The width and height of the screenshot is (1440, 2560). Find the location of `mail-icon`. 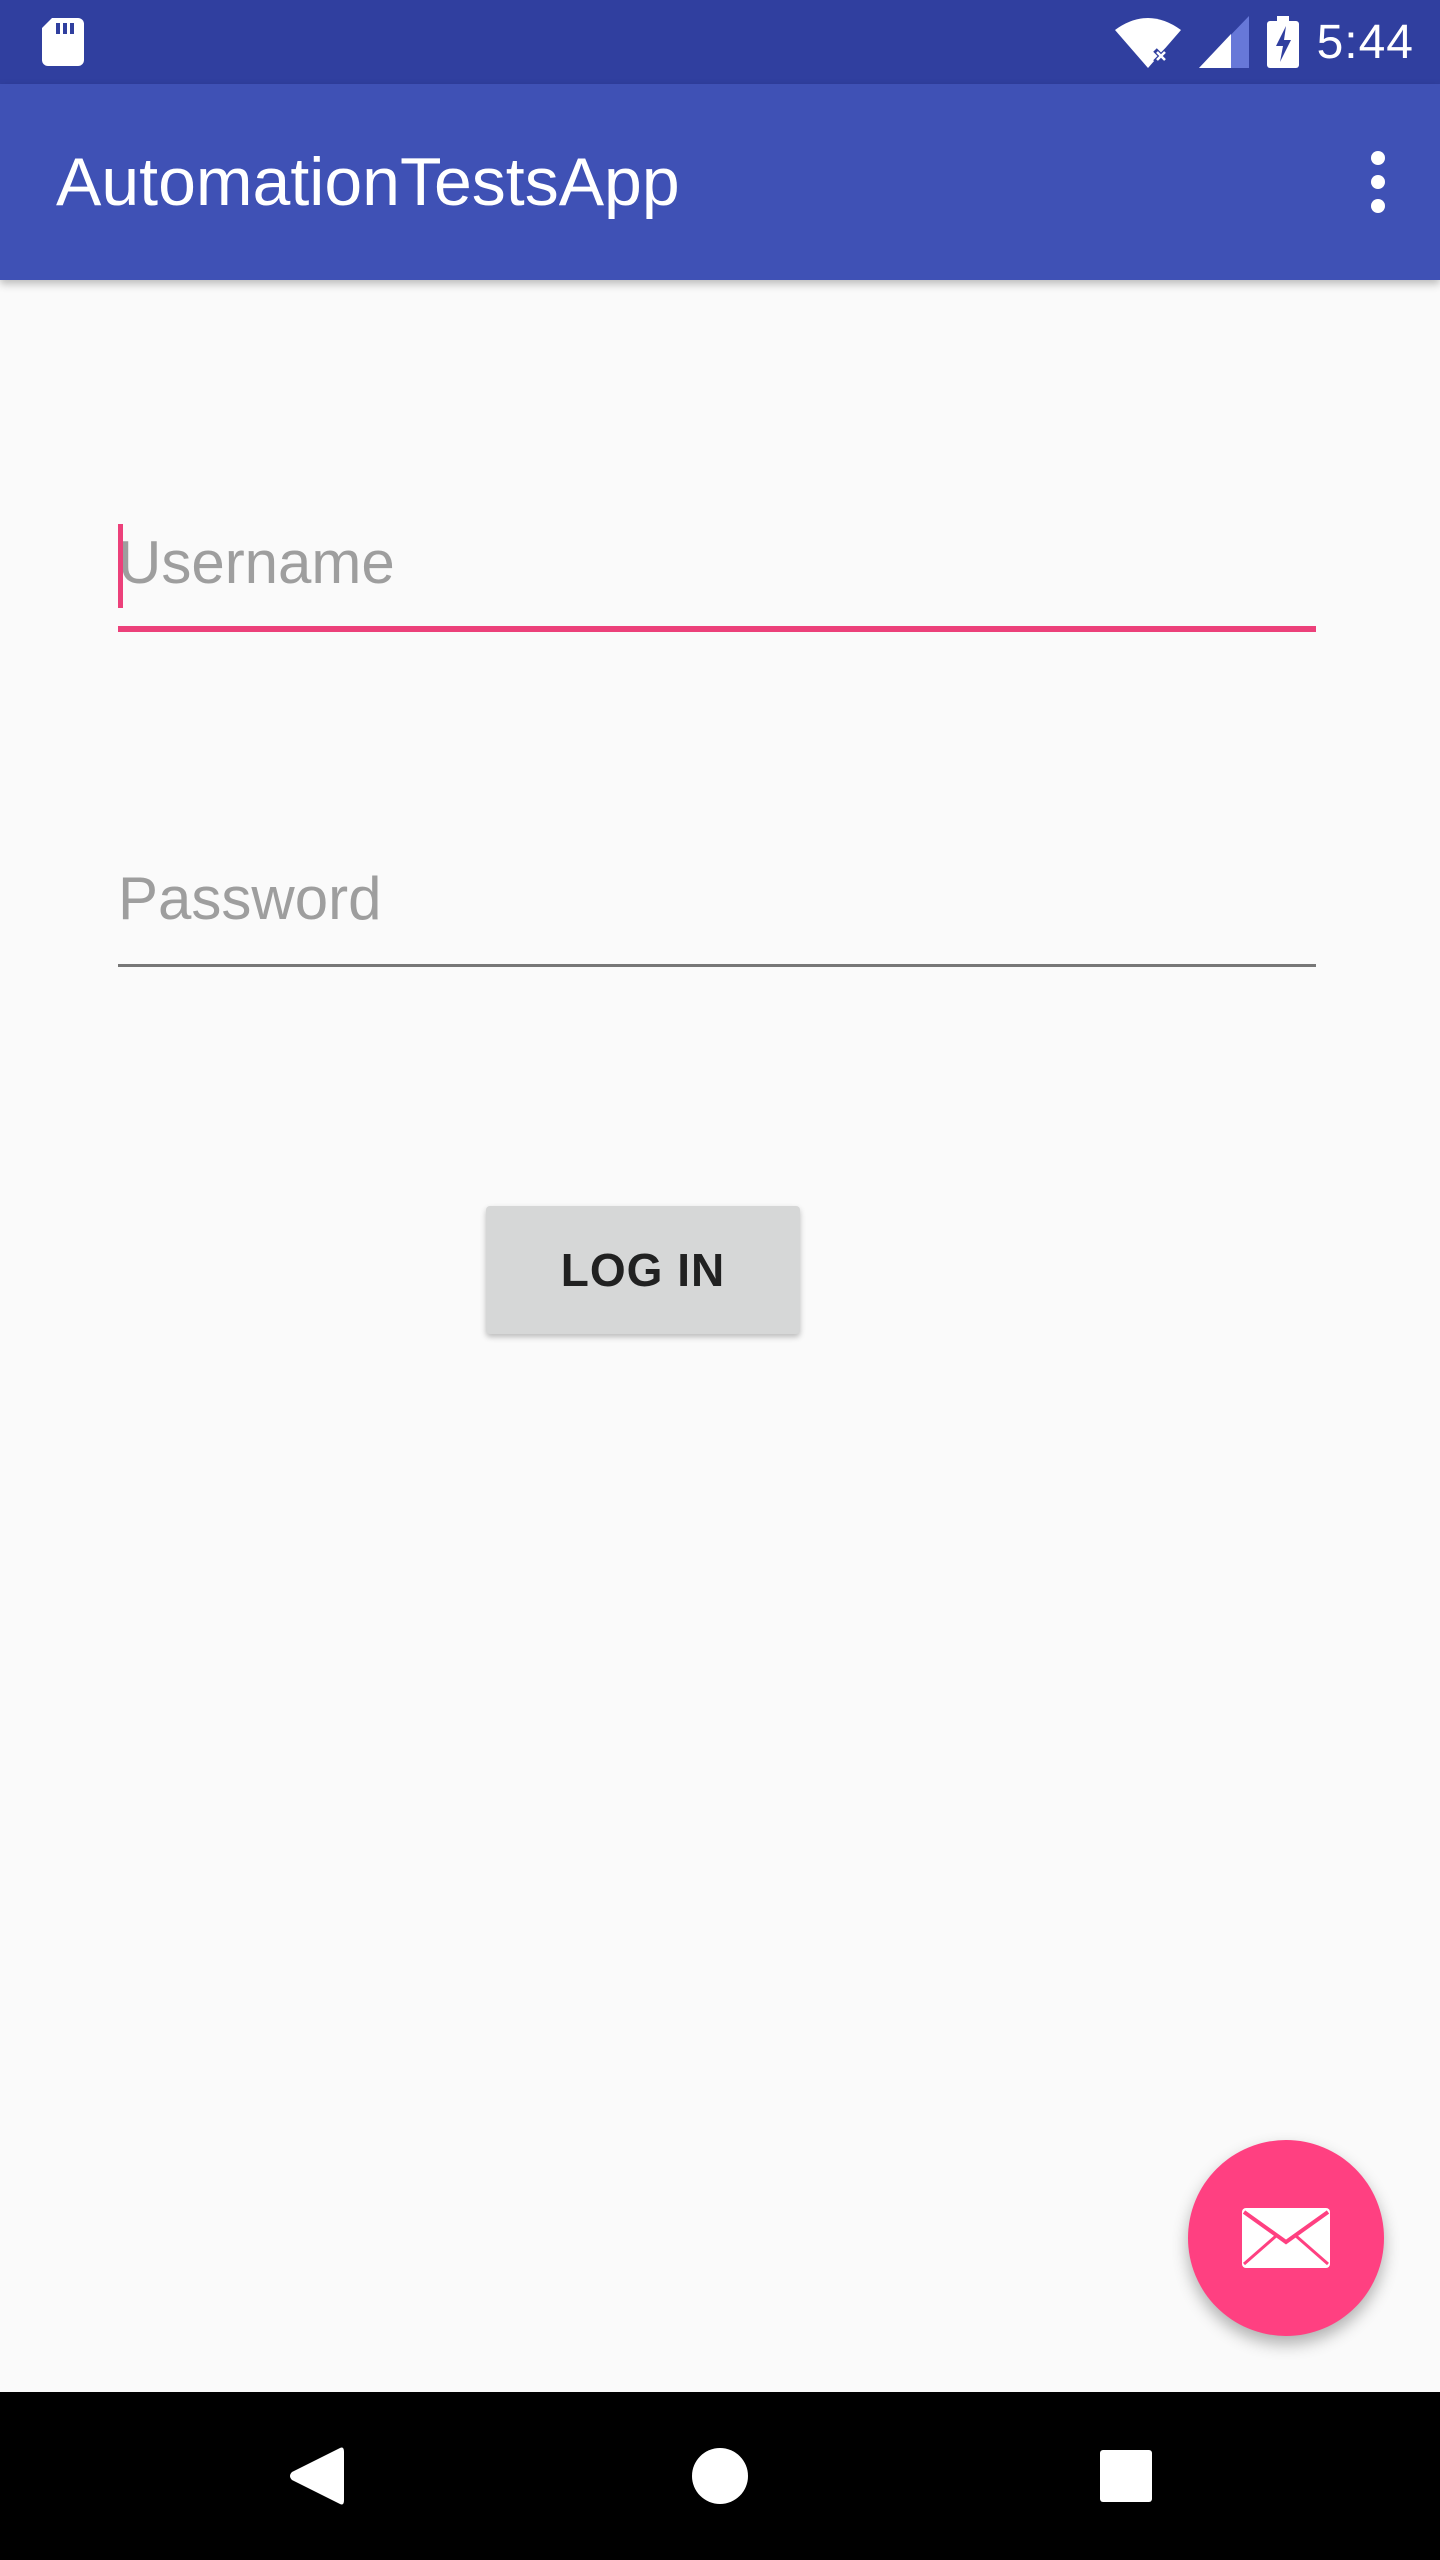

mail-icon is located at coordinates (1286, 2238).